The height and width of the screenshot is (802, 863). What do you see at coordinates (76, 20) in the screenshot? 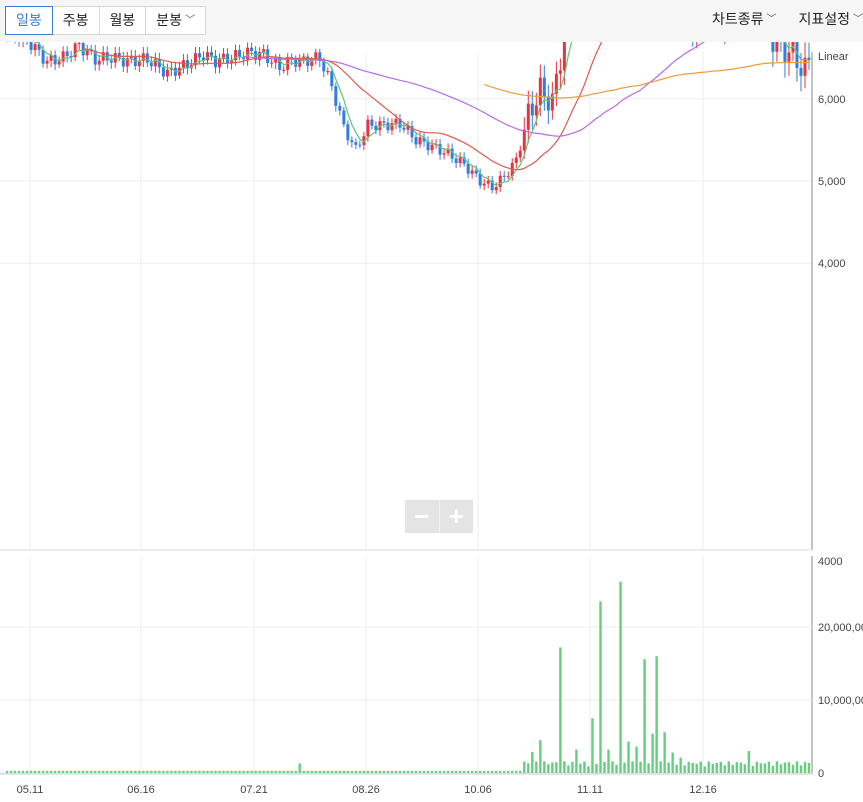
I see `period-weekly-button: 주봉` at bounding box center [76, 20].